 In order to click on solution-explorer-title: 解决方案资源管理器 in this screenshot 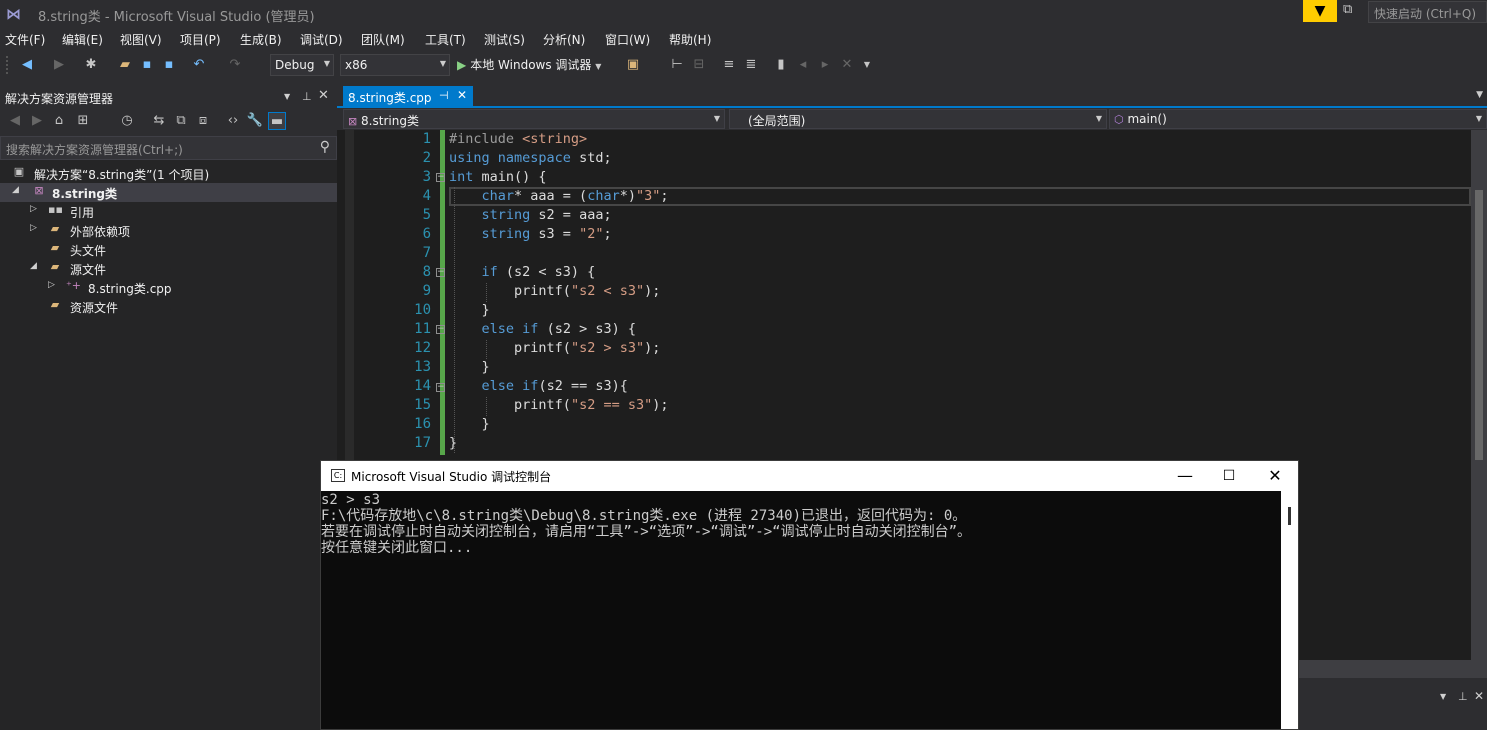, I will do `click(59, 99)`.